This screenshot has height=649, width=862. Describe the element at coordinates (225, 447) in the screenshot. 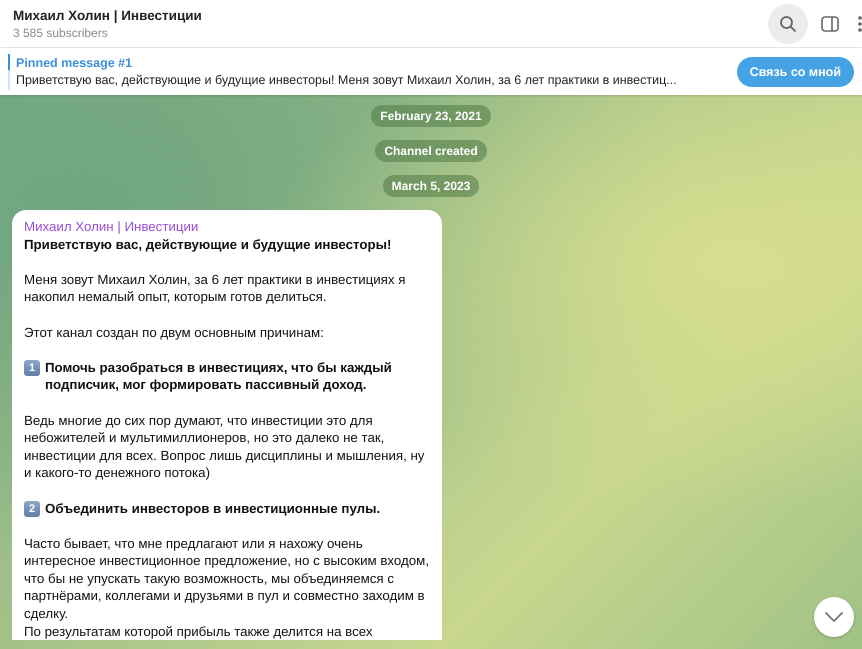

I see `message-paragraph: Ведь многие до сих пор думают, что инвестиции это для небожителей и мультимиллионеров, но это далеко не так, инвестиции для всех. Вопрос лишь дисциплины и мышления, ну и какого-то денежного потока)` at that location.